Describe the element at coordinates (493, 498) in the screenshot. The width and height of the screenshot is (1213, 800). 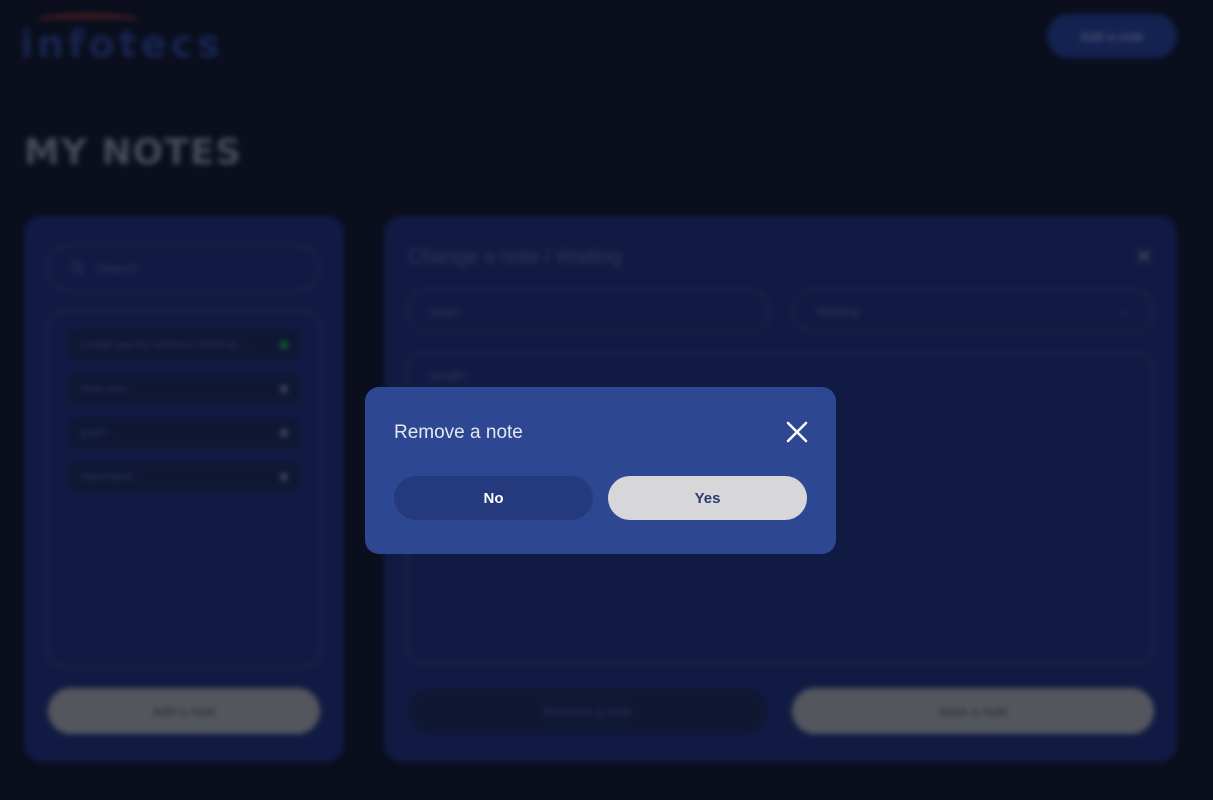
I see `no-button: No` at that location.